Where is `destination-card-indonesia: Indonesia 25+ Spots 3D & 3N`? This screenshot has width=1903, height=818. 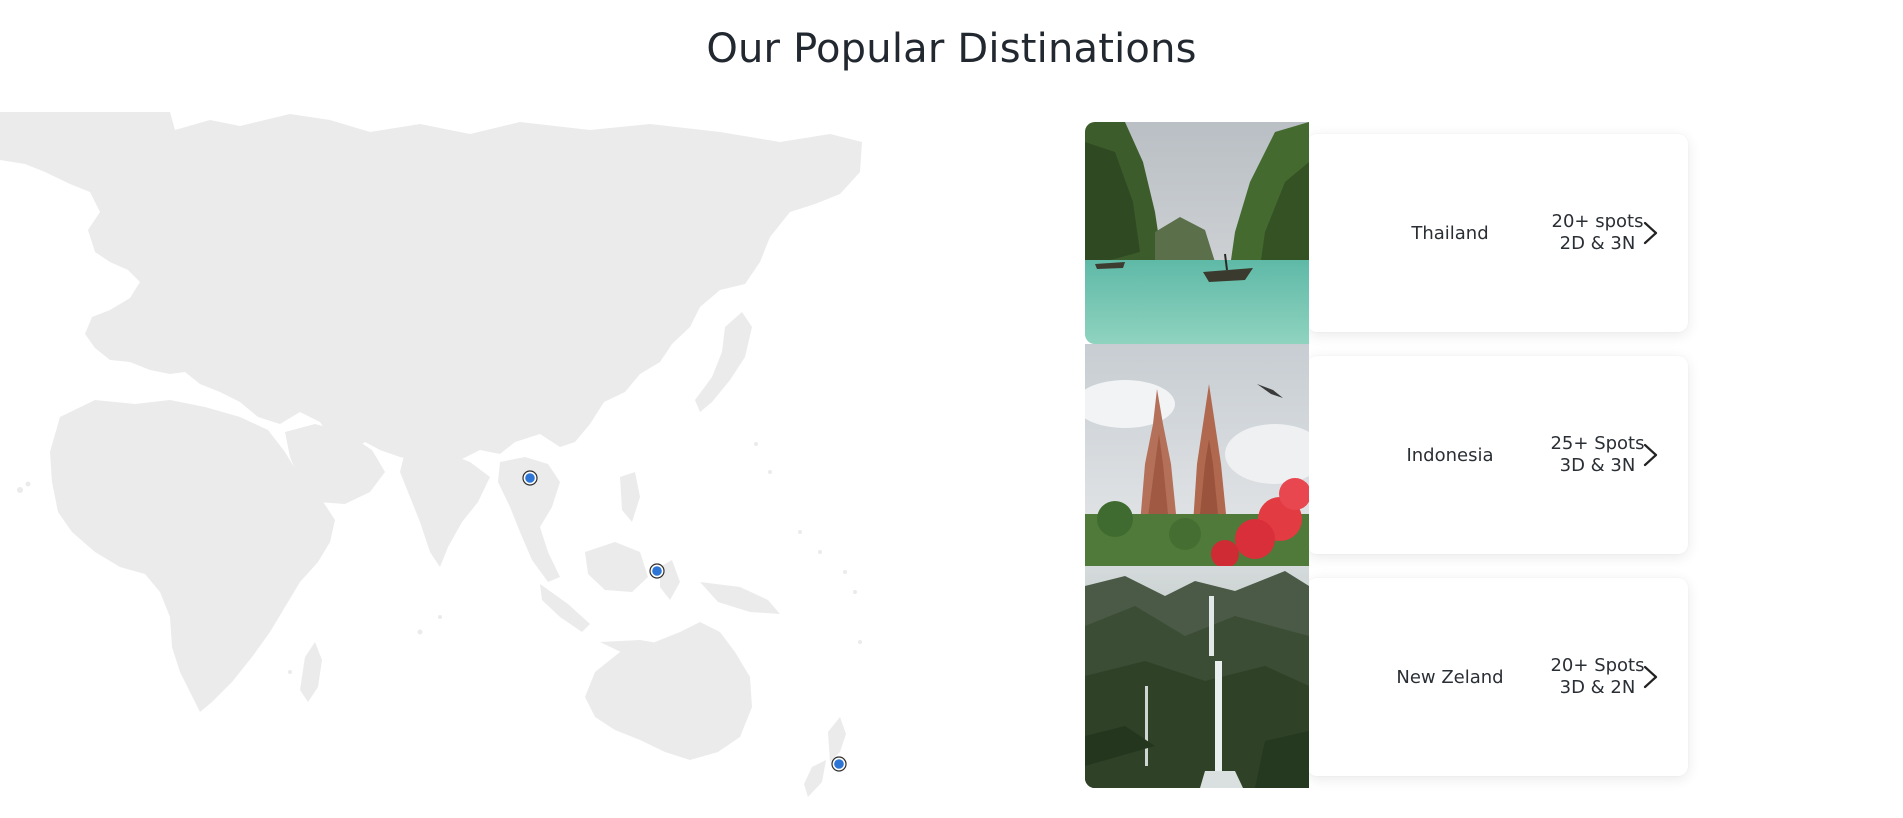 destination-card-indonesia: Indonesia 25+ Spots 3D & 3N is located at coordinates (1387, 455).